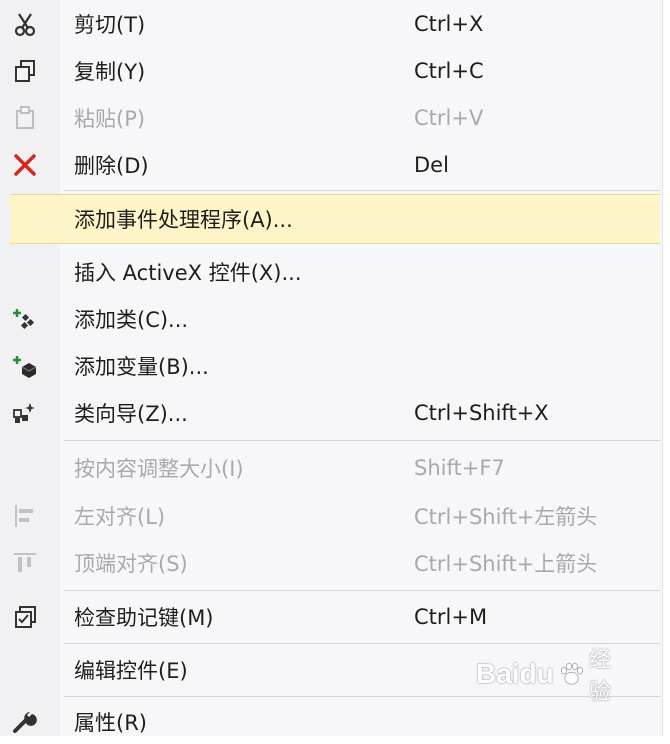 Image resolution: width=670 pixels, height=744 pixels. What do you see at coordinates (599, 675) in the screenshot?
I see `watermark-suffix: 经验` at bounding box center [599, 675].